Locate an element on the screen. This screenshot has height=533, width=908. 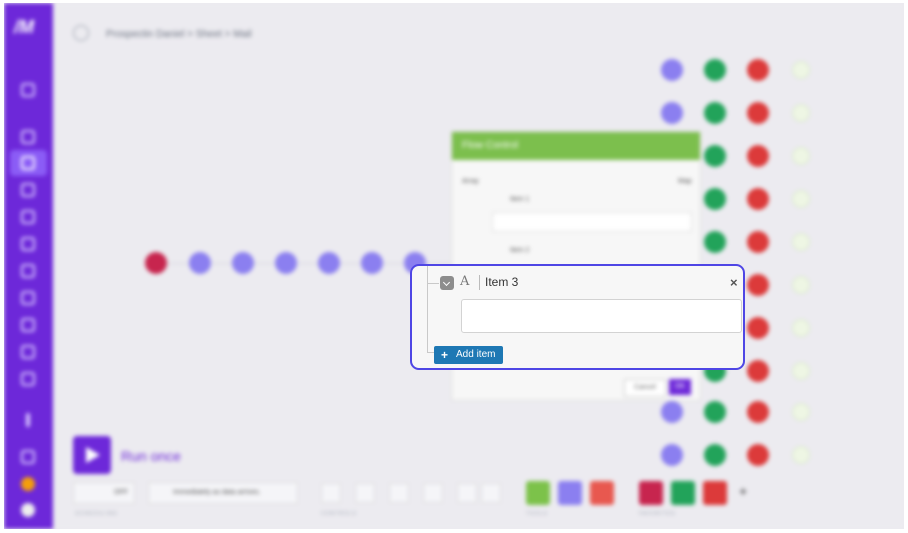
schedule-toggle-label: OFF is located at coordinates (121, 492).